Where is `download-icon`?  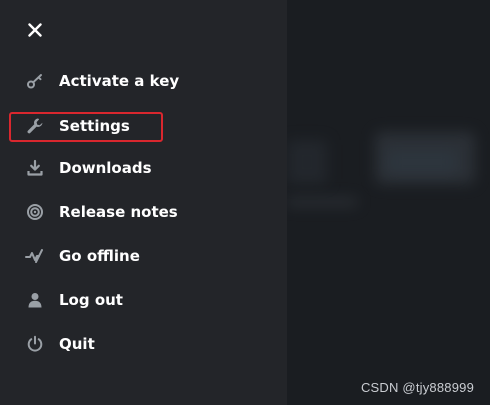
download-icon is located at coordinates (35, 168).